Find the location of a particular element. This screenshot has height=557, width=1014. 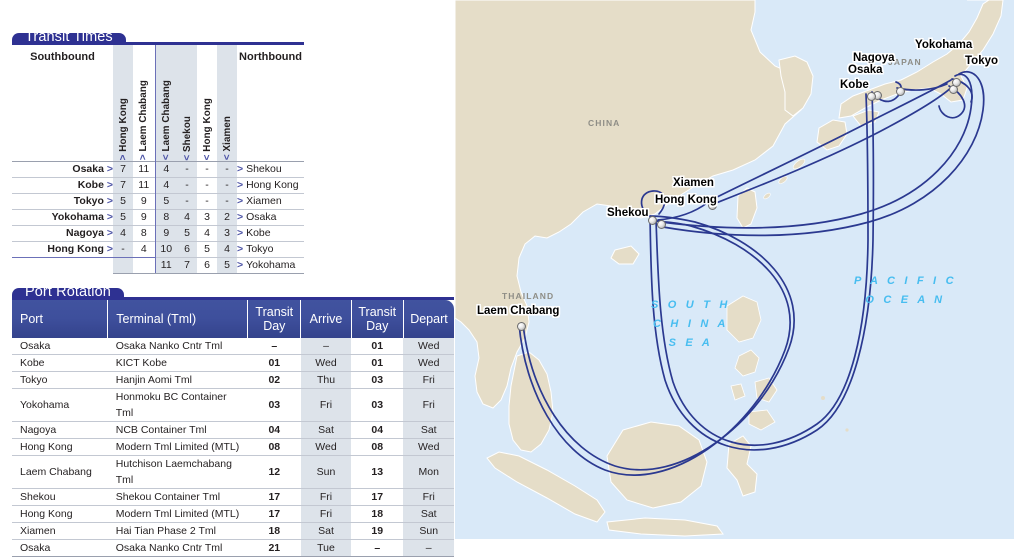

row-depart-transit-day: 04 is located at coordinates (377, 430).